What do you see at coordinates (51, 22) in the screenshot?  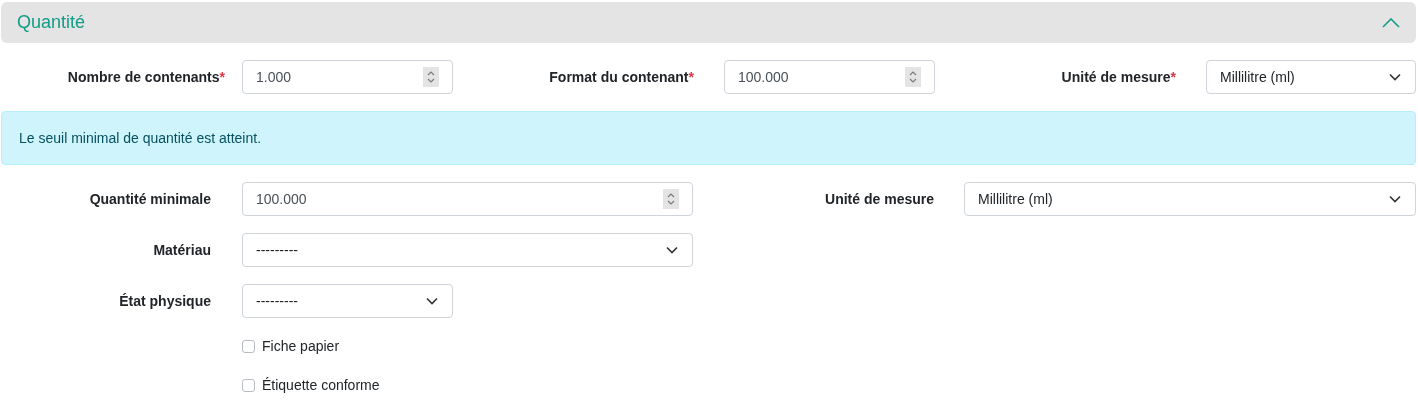 I see `section-title: Quantité` at bounding box center [51, 22].